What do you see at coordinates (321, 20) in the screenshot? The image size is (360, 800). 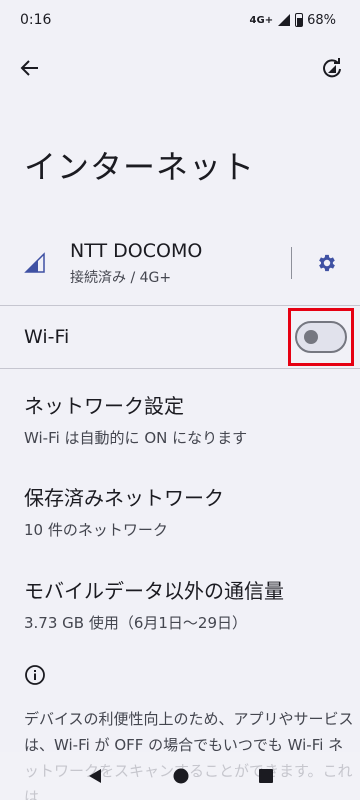 I see `battery-level: 68%` at bounding box center [321, 20].